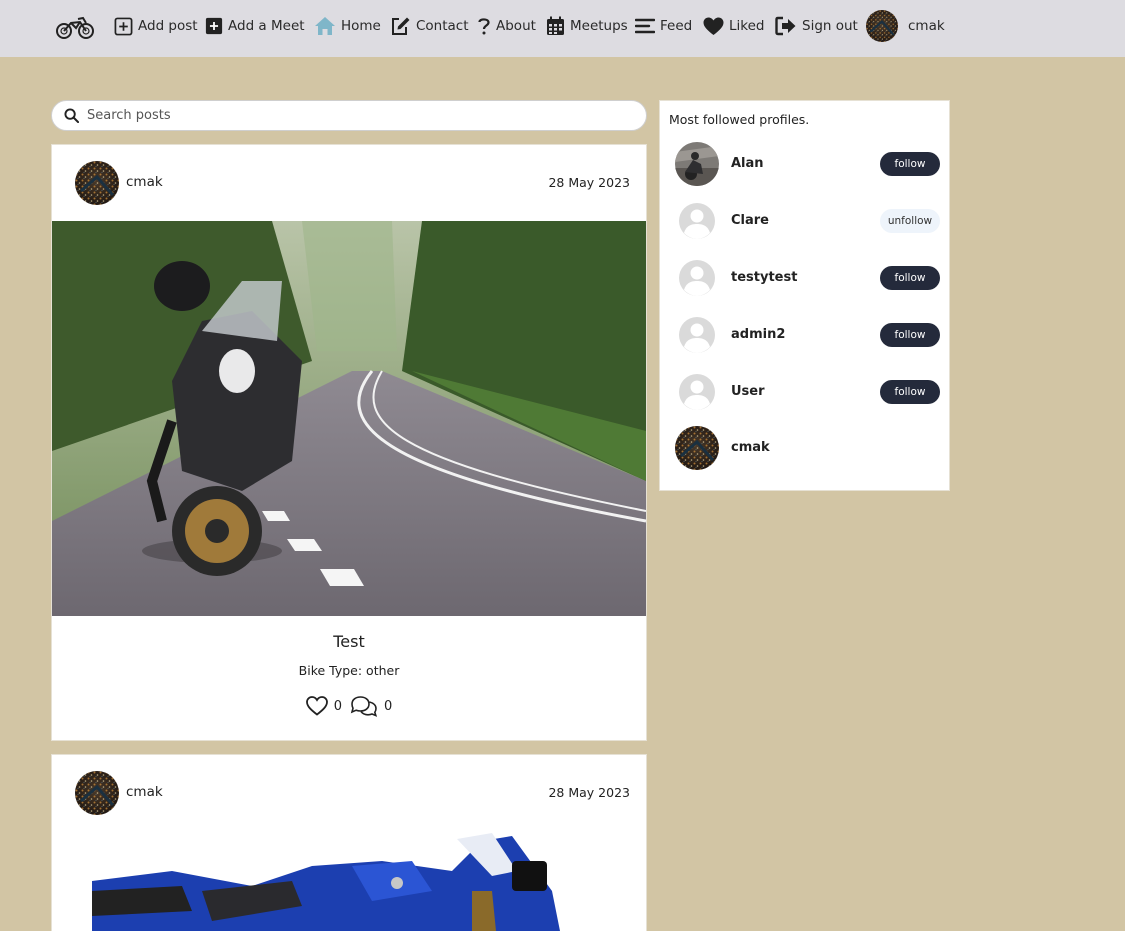  What do you see at coordinates (748, 391) in the screenshot?
I see `profile-name: User` at bounding box center [748, 391].